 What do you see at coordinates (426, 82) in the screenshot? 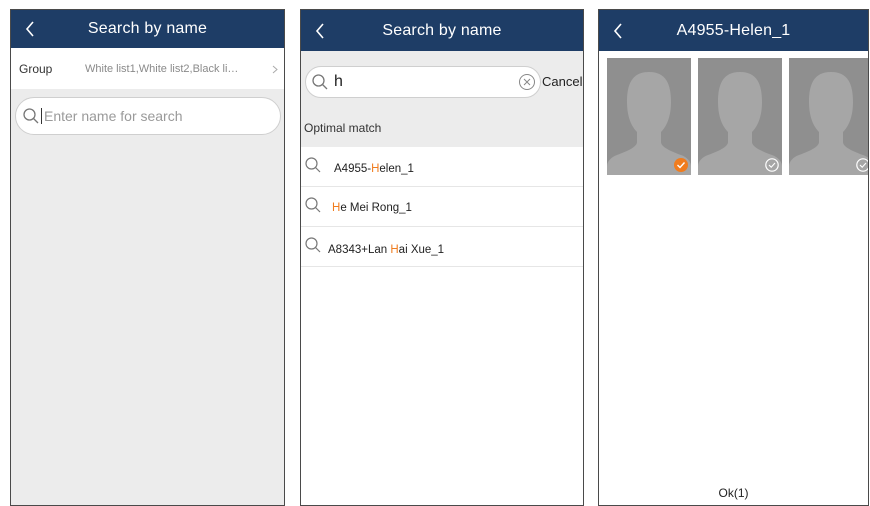
I see `search-query: h` at bounding box center [426, 82].